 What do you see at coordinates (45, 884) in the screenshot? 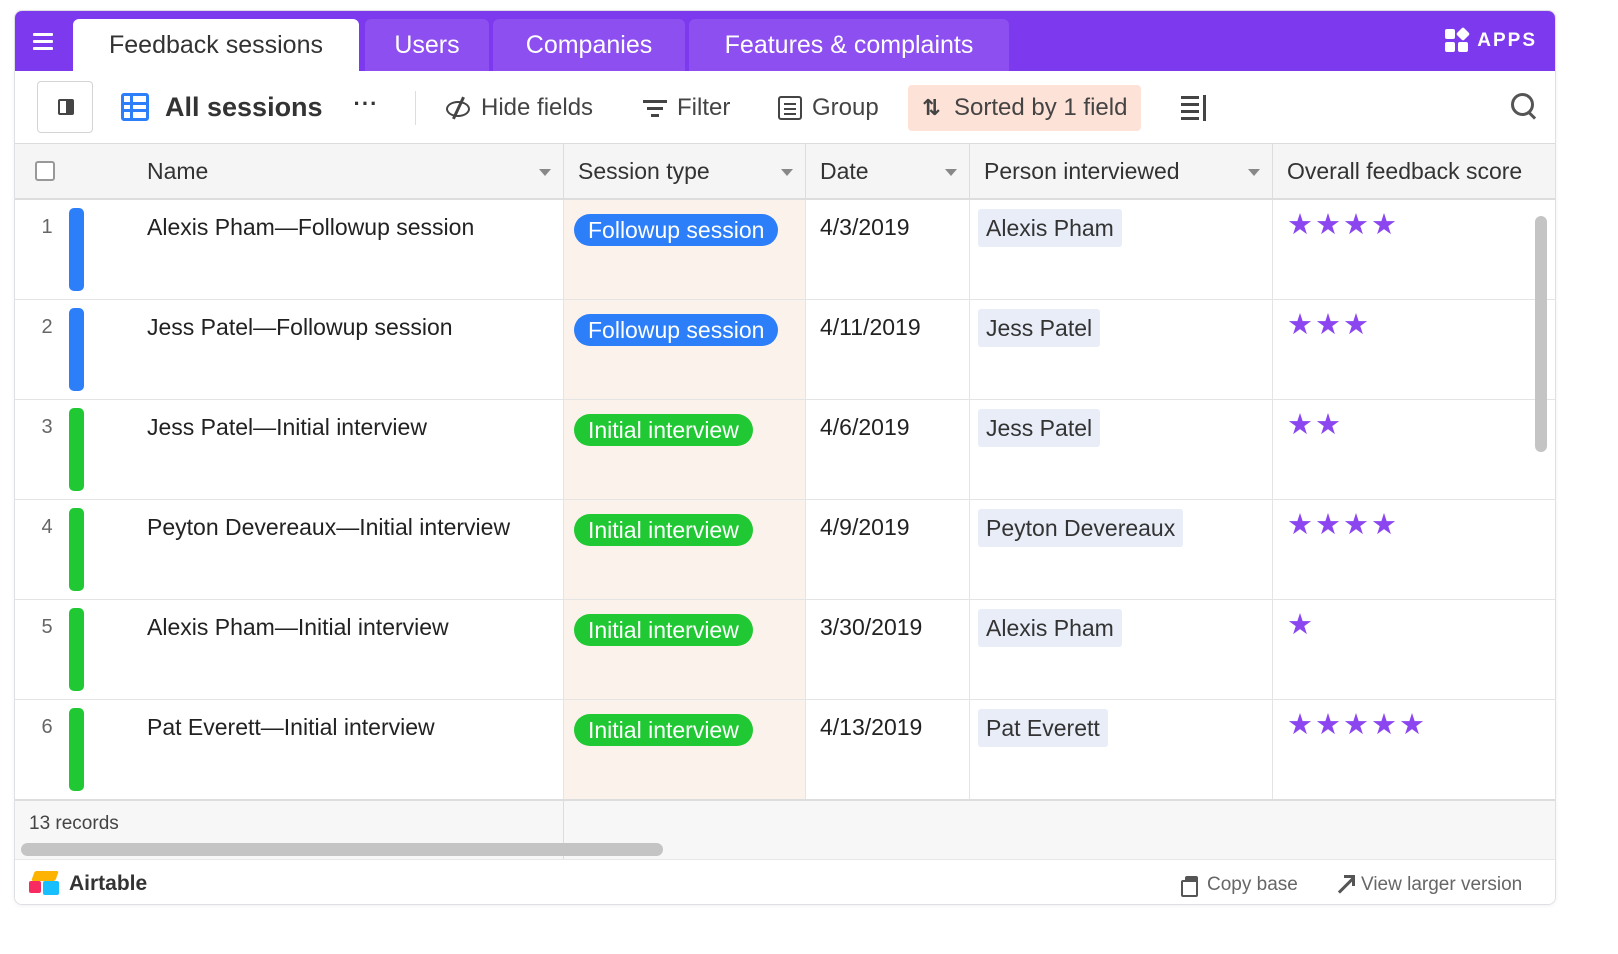
I see `airtable-logo-icon` at bounding box center [45, 884].